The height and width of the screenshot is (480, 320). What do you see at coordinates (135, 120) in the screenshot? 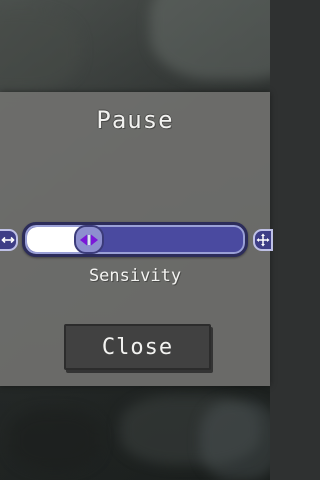
I see `pause-title: Pause` at bounding box center [135, 120].